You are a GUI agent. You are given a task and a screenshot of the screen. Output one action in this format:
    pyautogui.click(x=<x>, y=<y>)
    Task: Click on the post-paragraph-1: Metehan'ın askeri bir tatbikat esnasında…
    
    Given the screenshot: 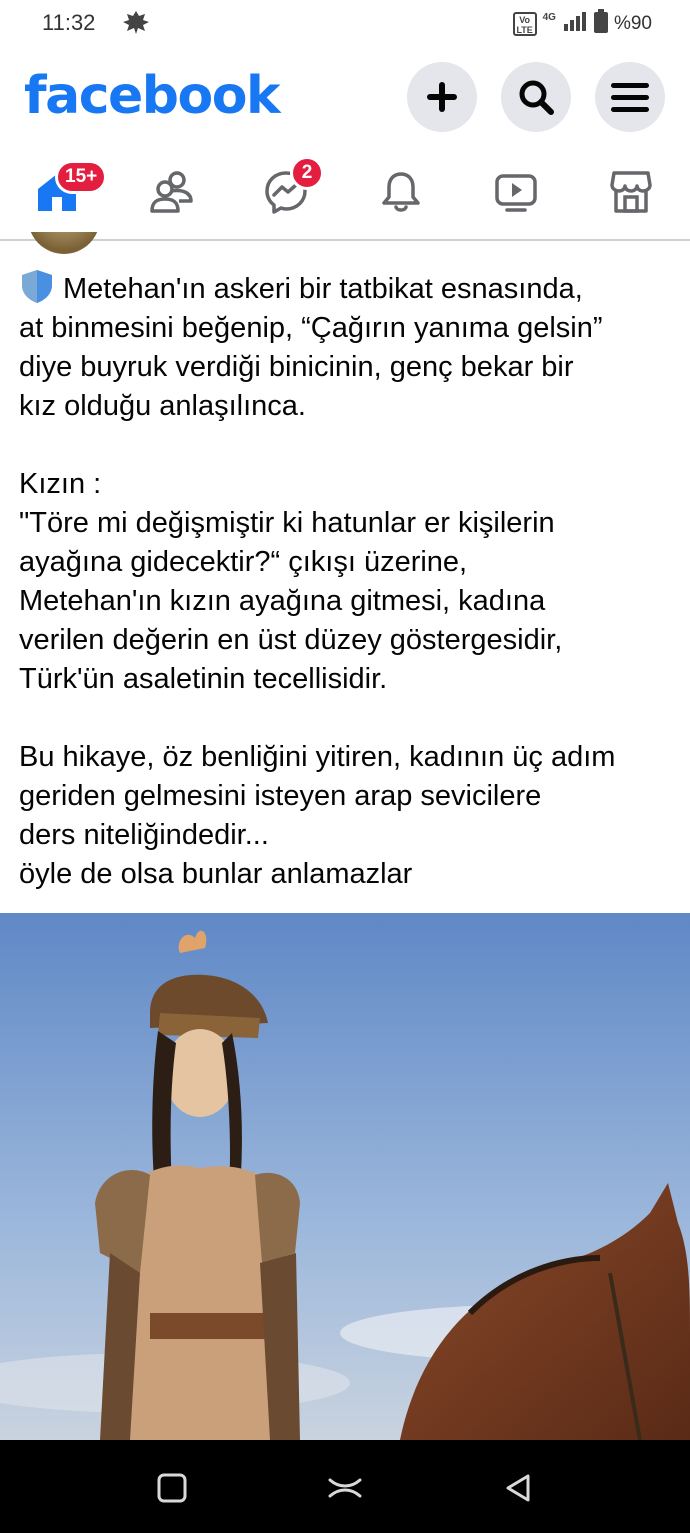 What is the action you would take?
    pyautogui.click(x=311, y=347)
    